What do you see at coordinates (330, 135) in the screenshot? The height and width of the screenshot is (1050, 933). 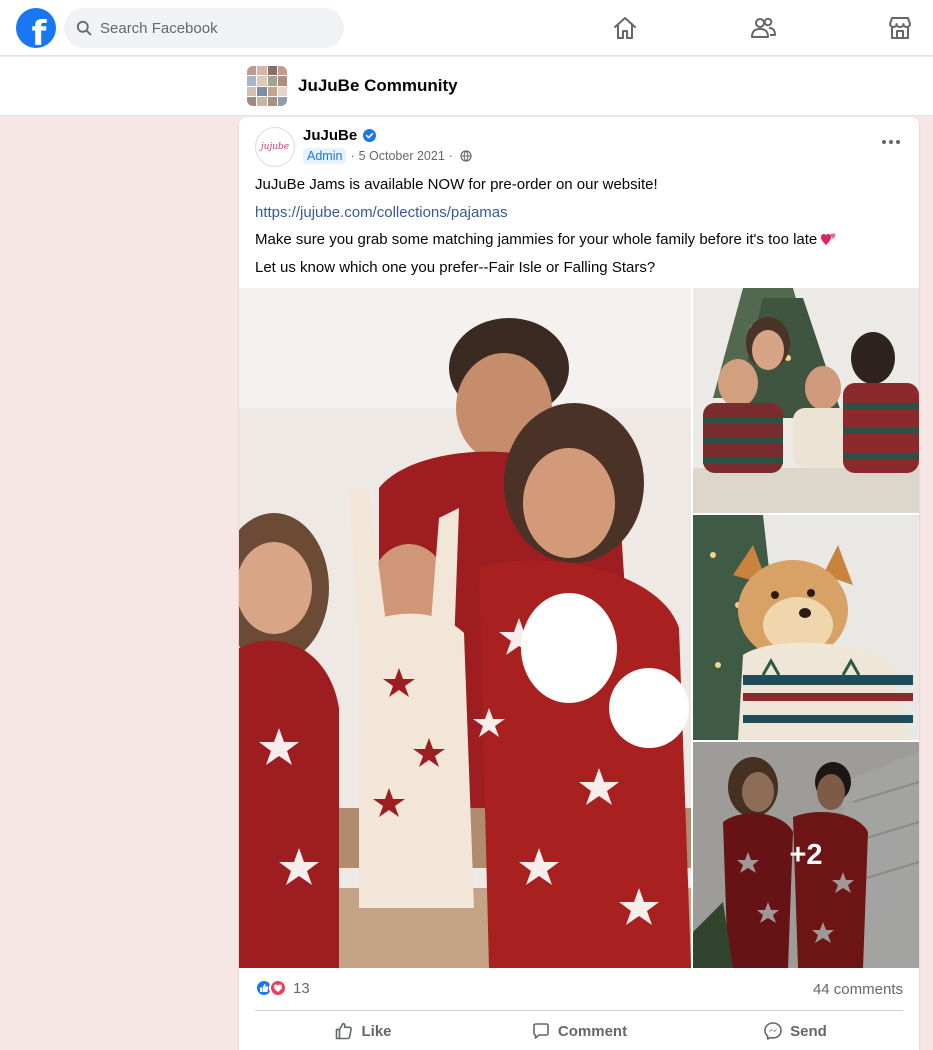 I see `author-name: JuJuBe` at bounding box center [330, 135].